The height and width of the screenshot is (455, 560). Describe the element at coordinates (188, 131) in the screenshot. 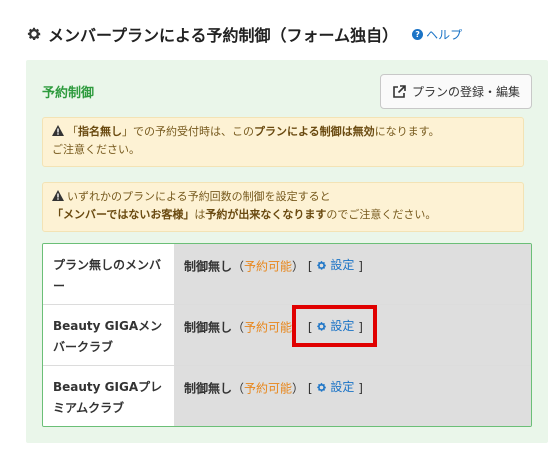

I see `notice-text: 」での予約受付時は、この` at that location.